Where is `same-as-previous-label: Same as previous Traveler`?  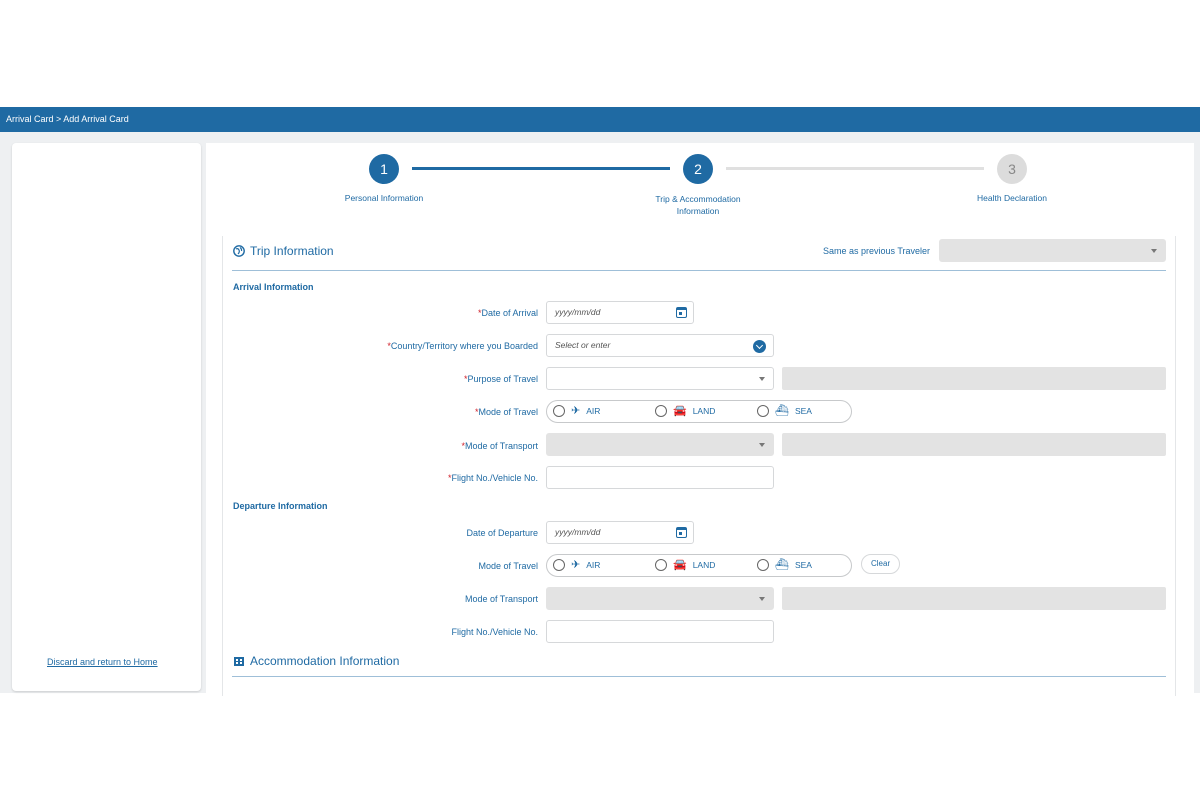
same-as-previous-label: Same as previous Traveler is located at coordinates (876, 251).